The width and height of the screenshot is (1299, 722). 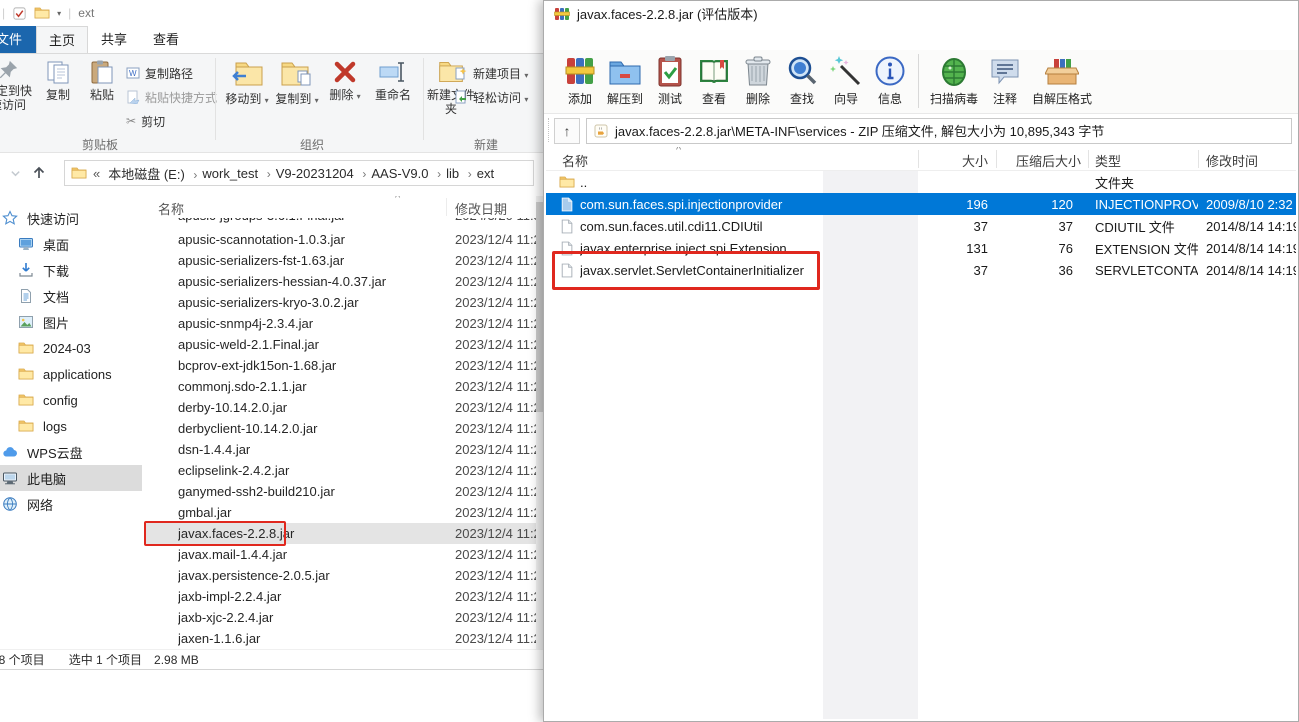 I want to click on column-header-date: 修改时间, so click(x=1232, y=160).